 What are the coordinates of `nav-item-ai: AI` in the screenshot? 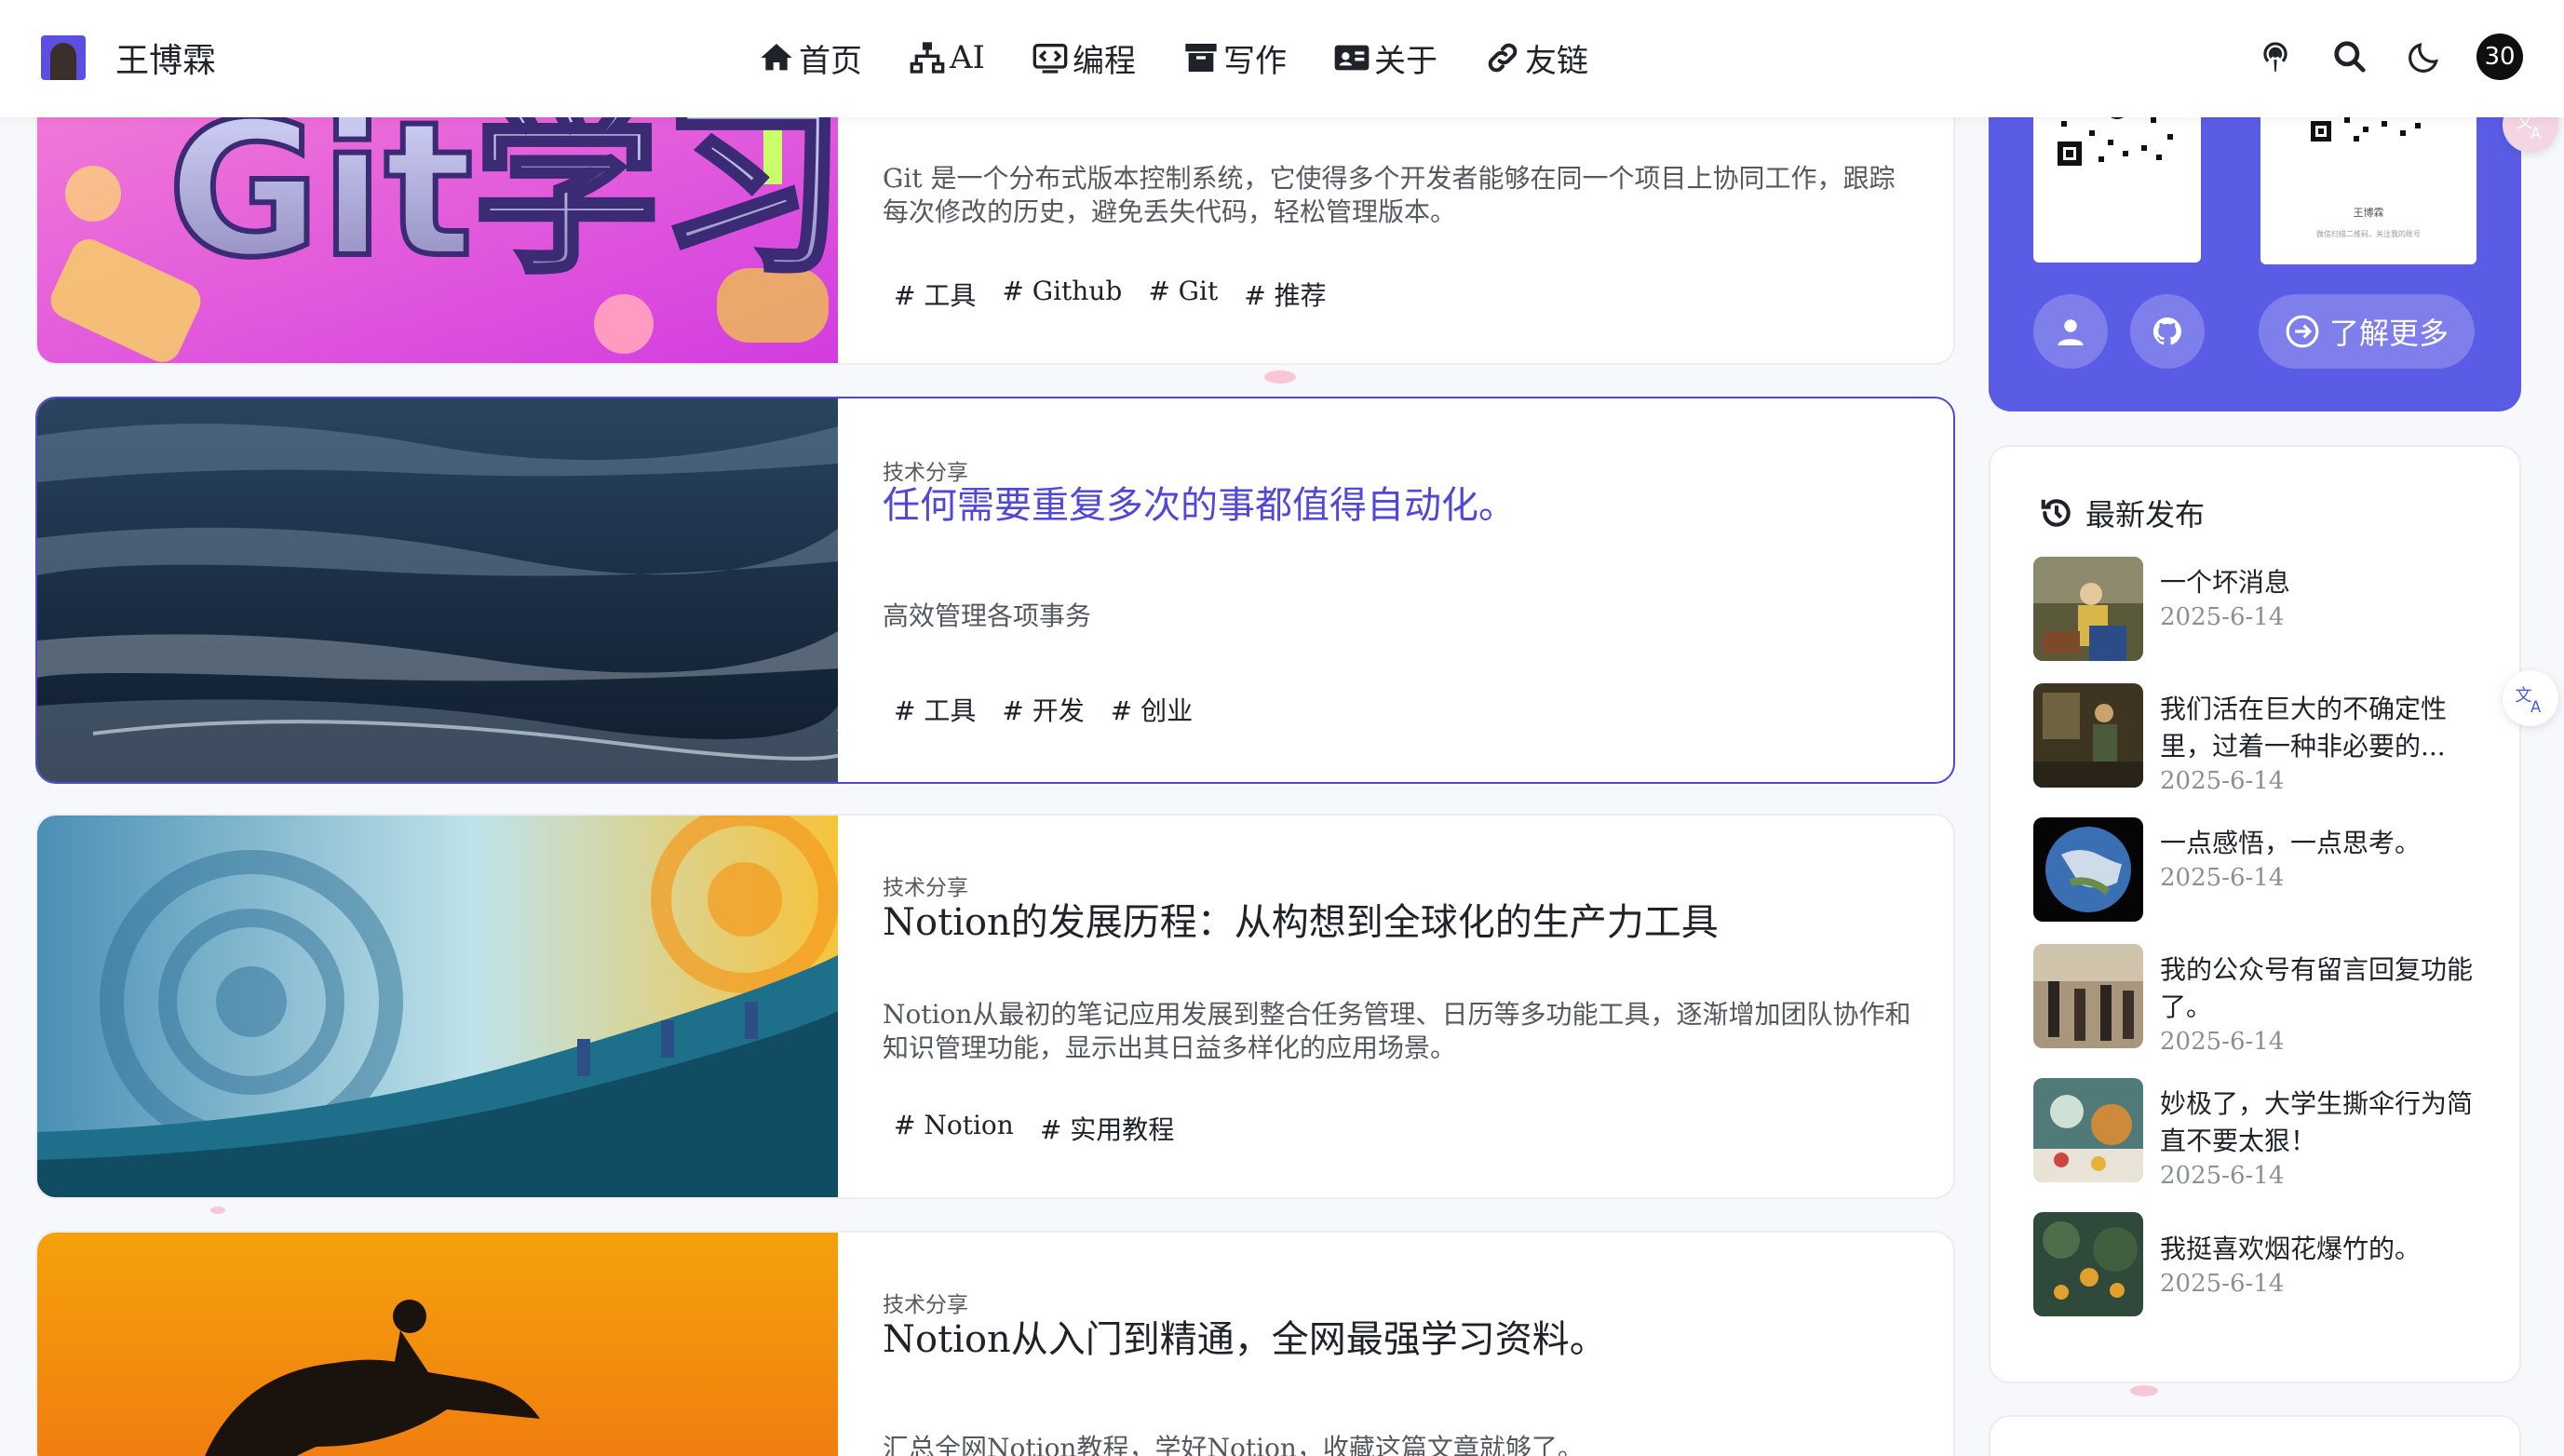 It's located at (947, 57).